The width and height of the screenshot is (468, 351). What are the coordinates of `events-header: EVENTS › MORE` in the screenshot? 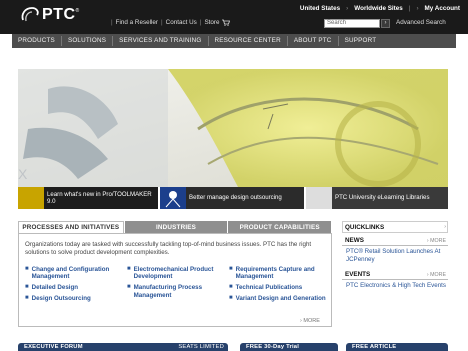 It's located at (395, 275).